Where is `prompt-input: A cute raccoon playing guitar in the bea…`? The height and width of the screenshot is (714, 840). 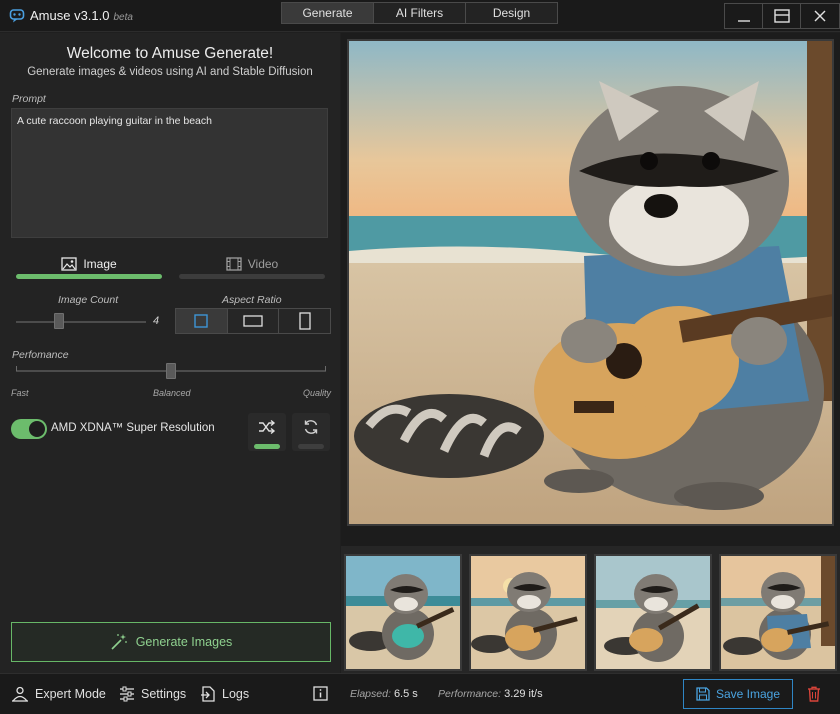
prompt-input: A cute raccoon playing guitar in the bea… is located at coordinates (169, 173).